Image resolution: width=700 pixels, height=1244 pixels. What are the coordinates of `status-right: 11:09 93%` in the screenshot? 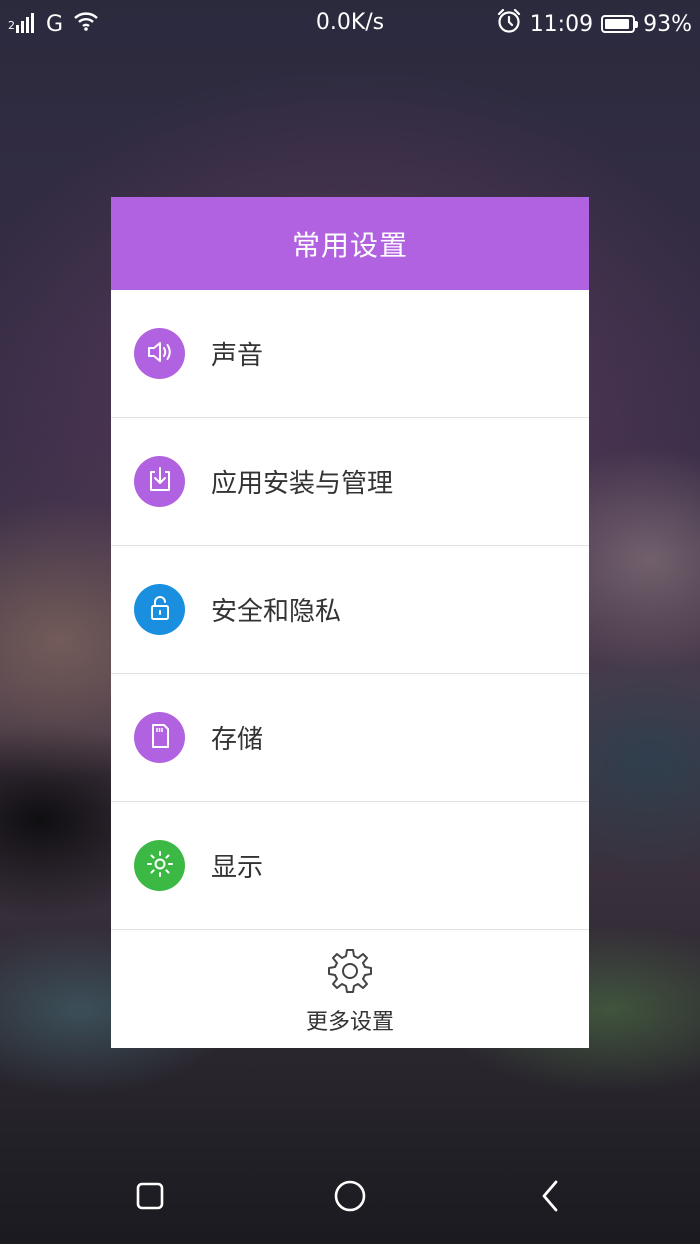 It's located at (594, 24).